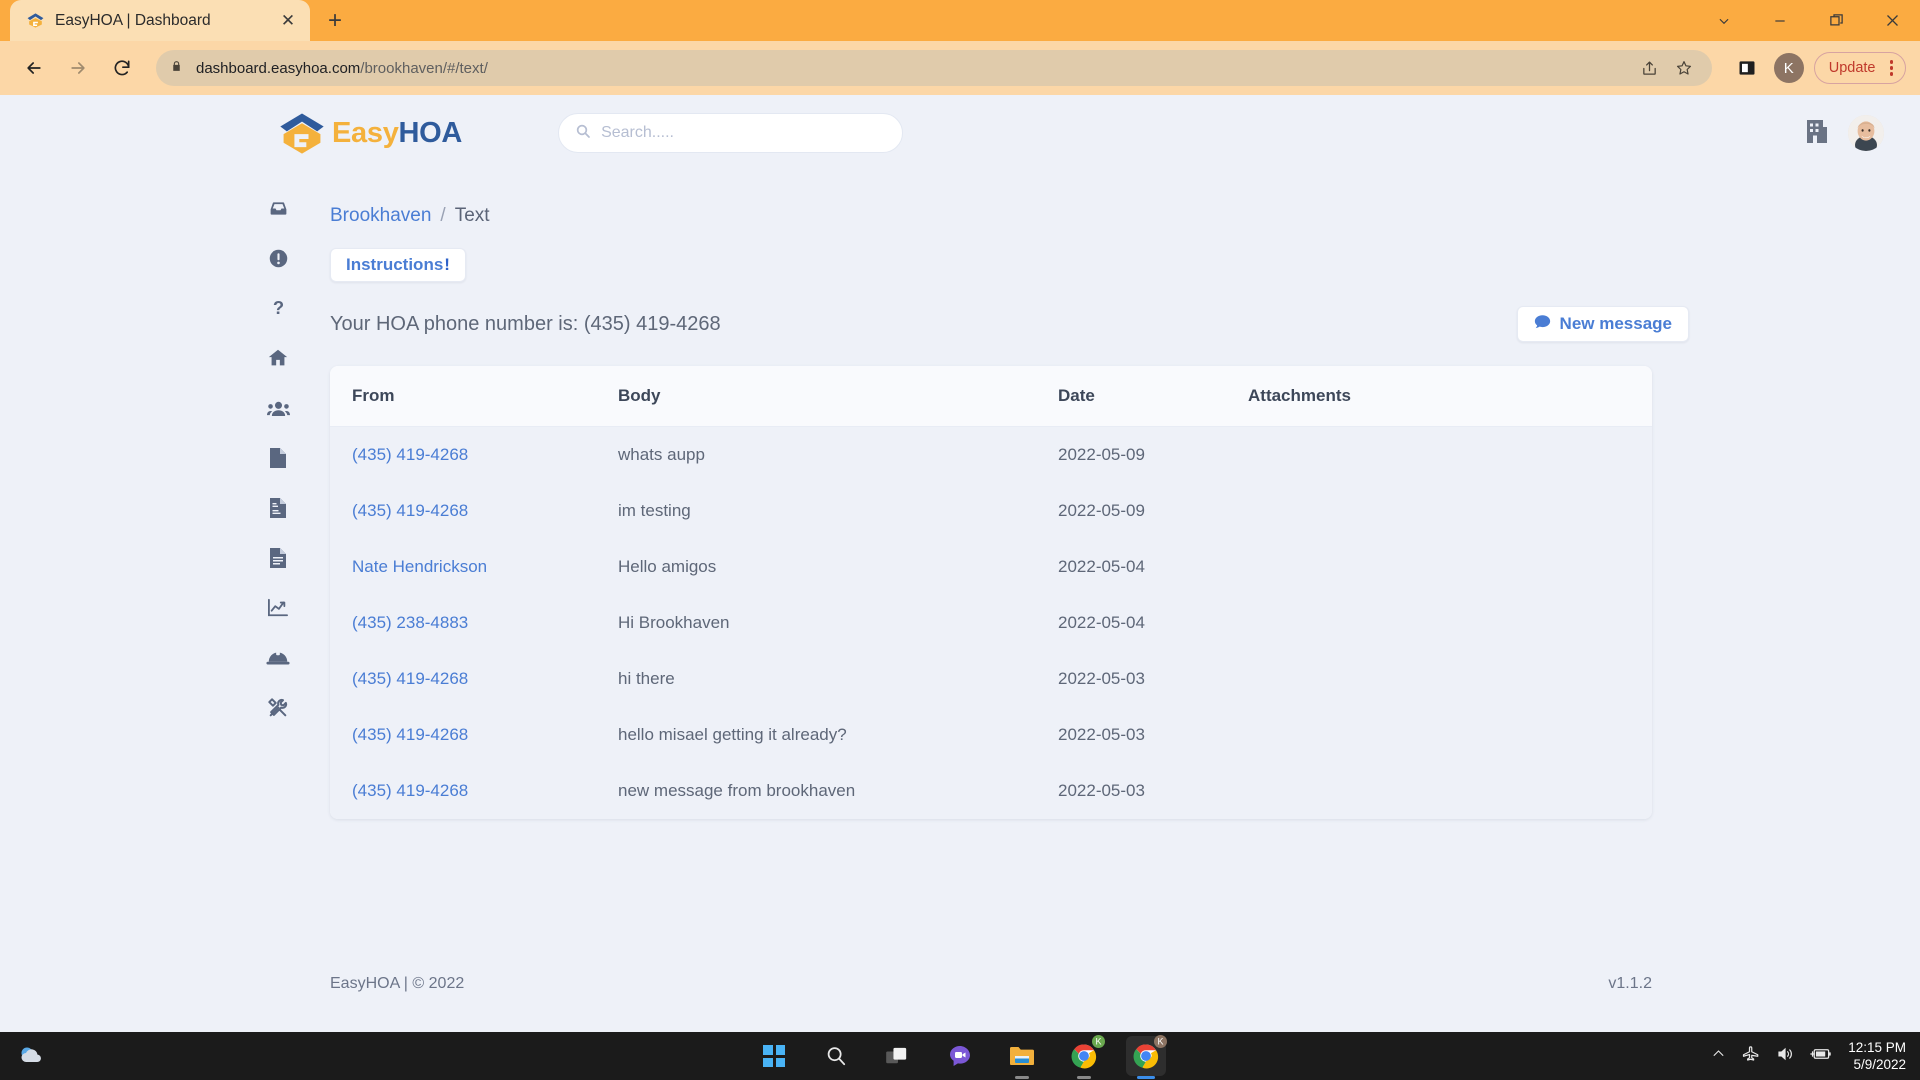 The width and height of the screenshot is (1920, 1080). I want to click on maximize-button, so click(1836, 20).